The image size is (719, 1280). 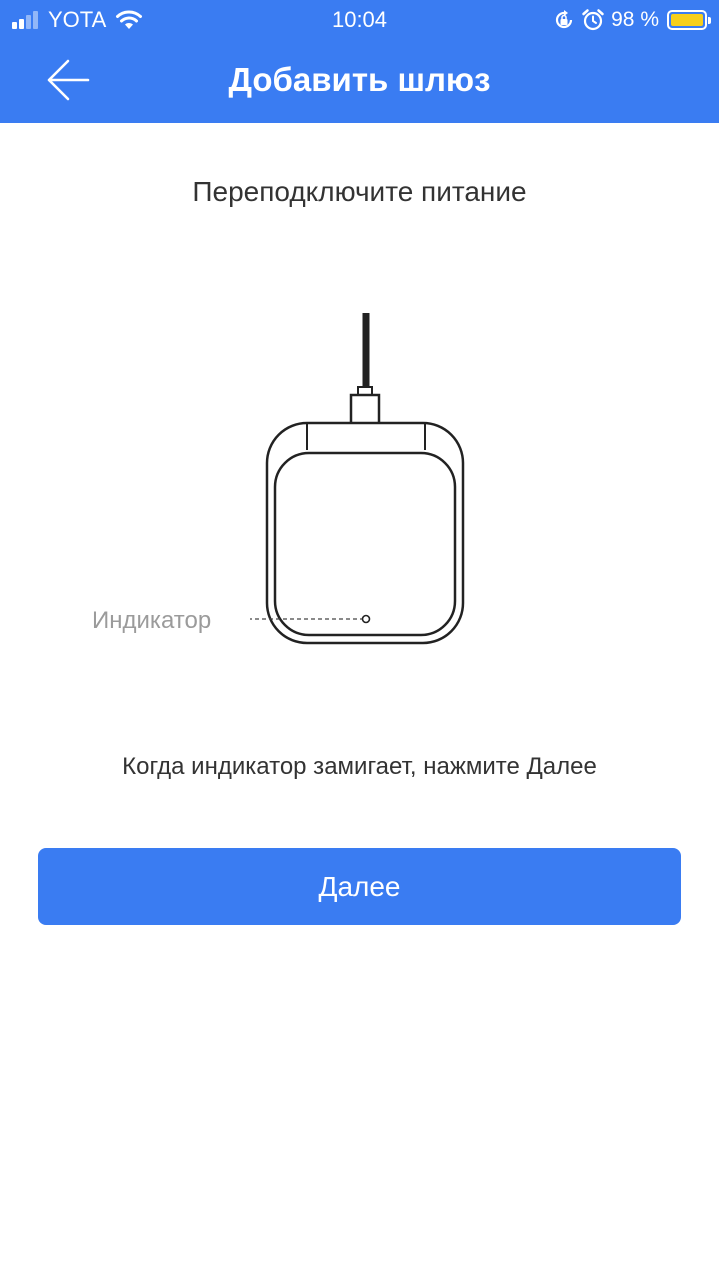 I want to click on gateway-top-panel, so click(x=365, y=544).